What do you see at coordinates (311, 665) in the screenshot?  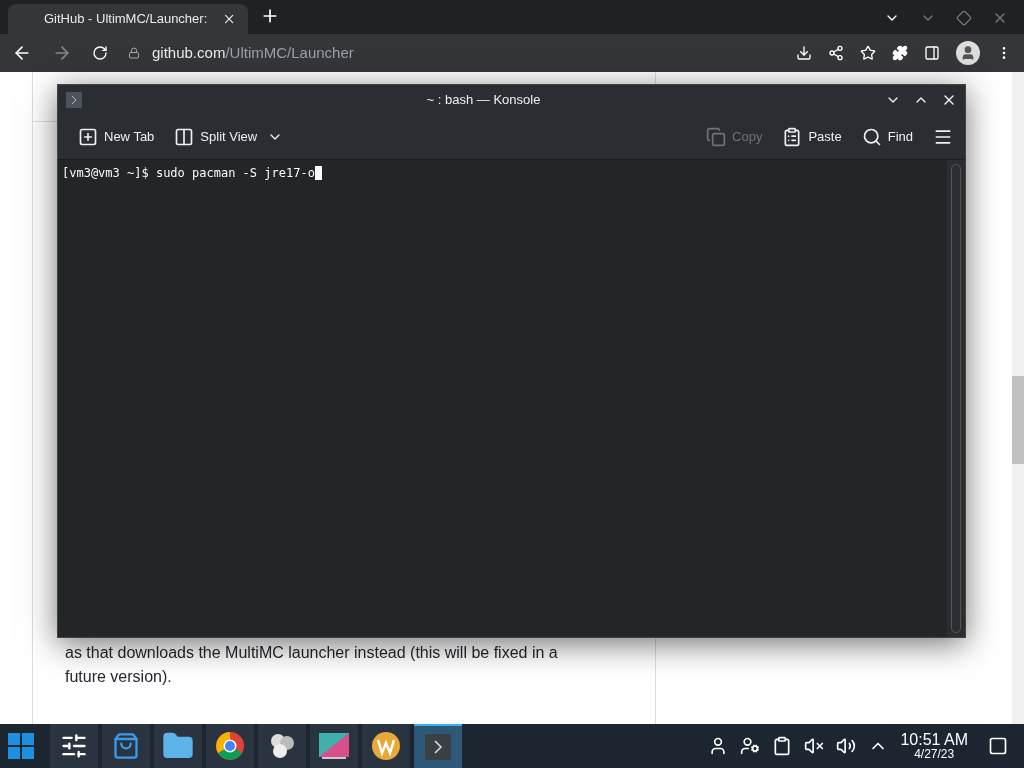 I see `article-paragraph: as that downloads the MultiMC launcher instead (this will be fixed in a future version).` at bounding box center [311, 665].